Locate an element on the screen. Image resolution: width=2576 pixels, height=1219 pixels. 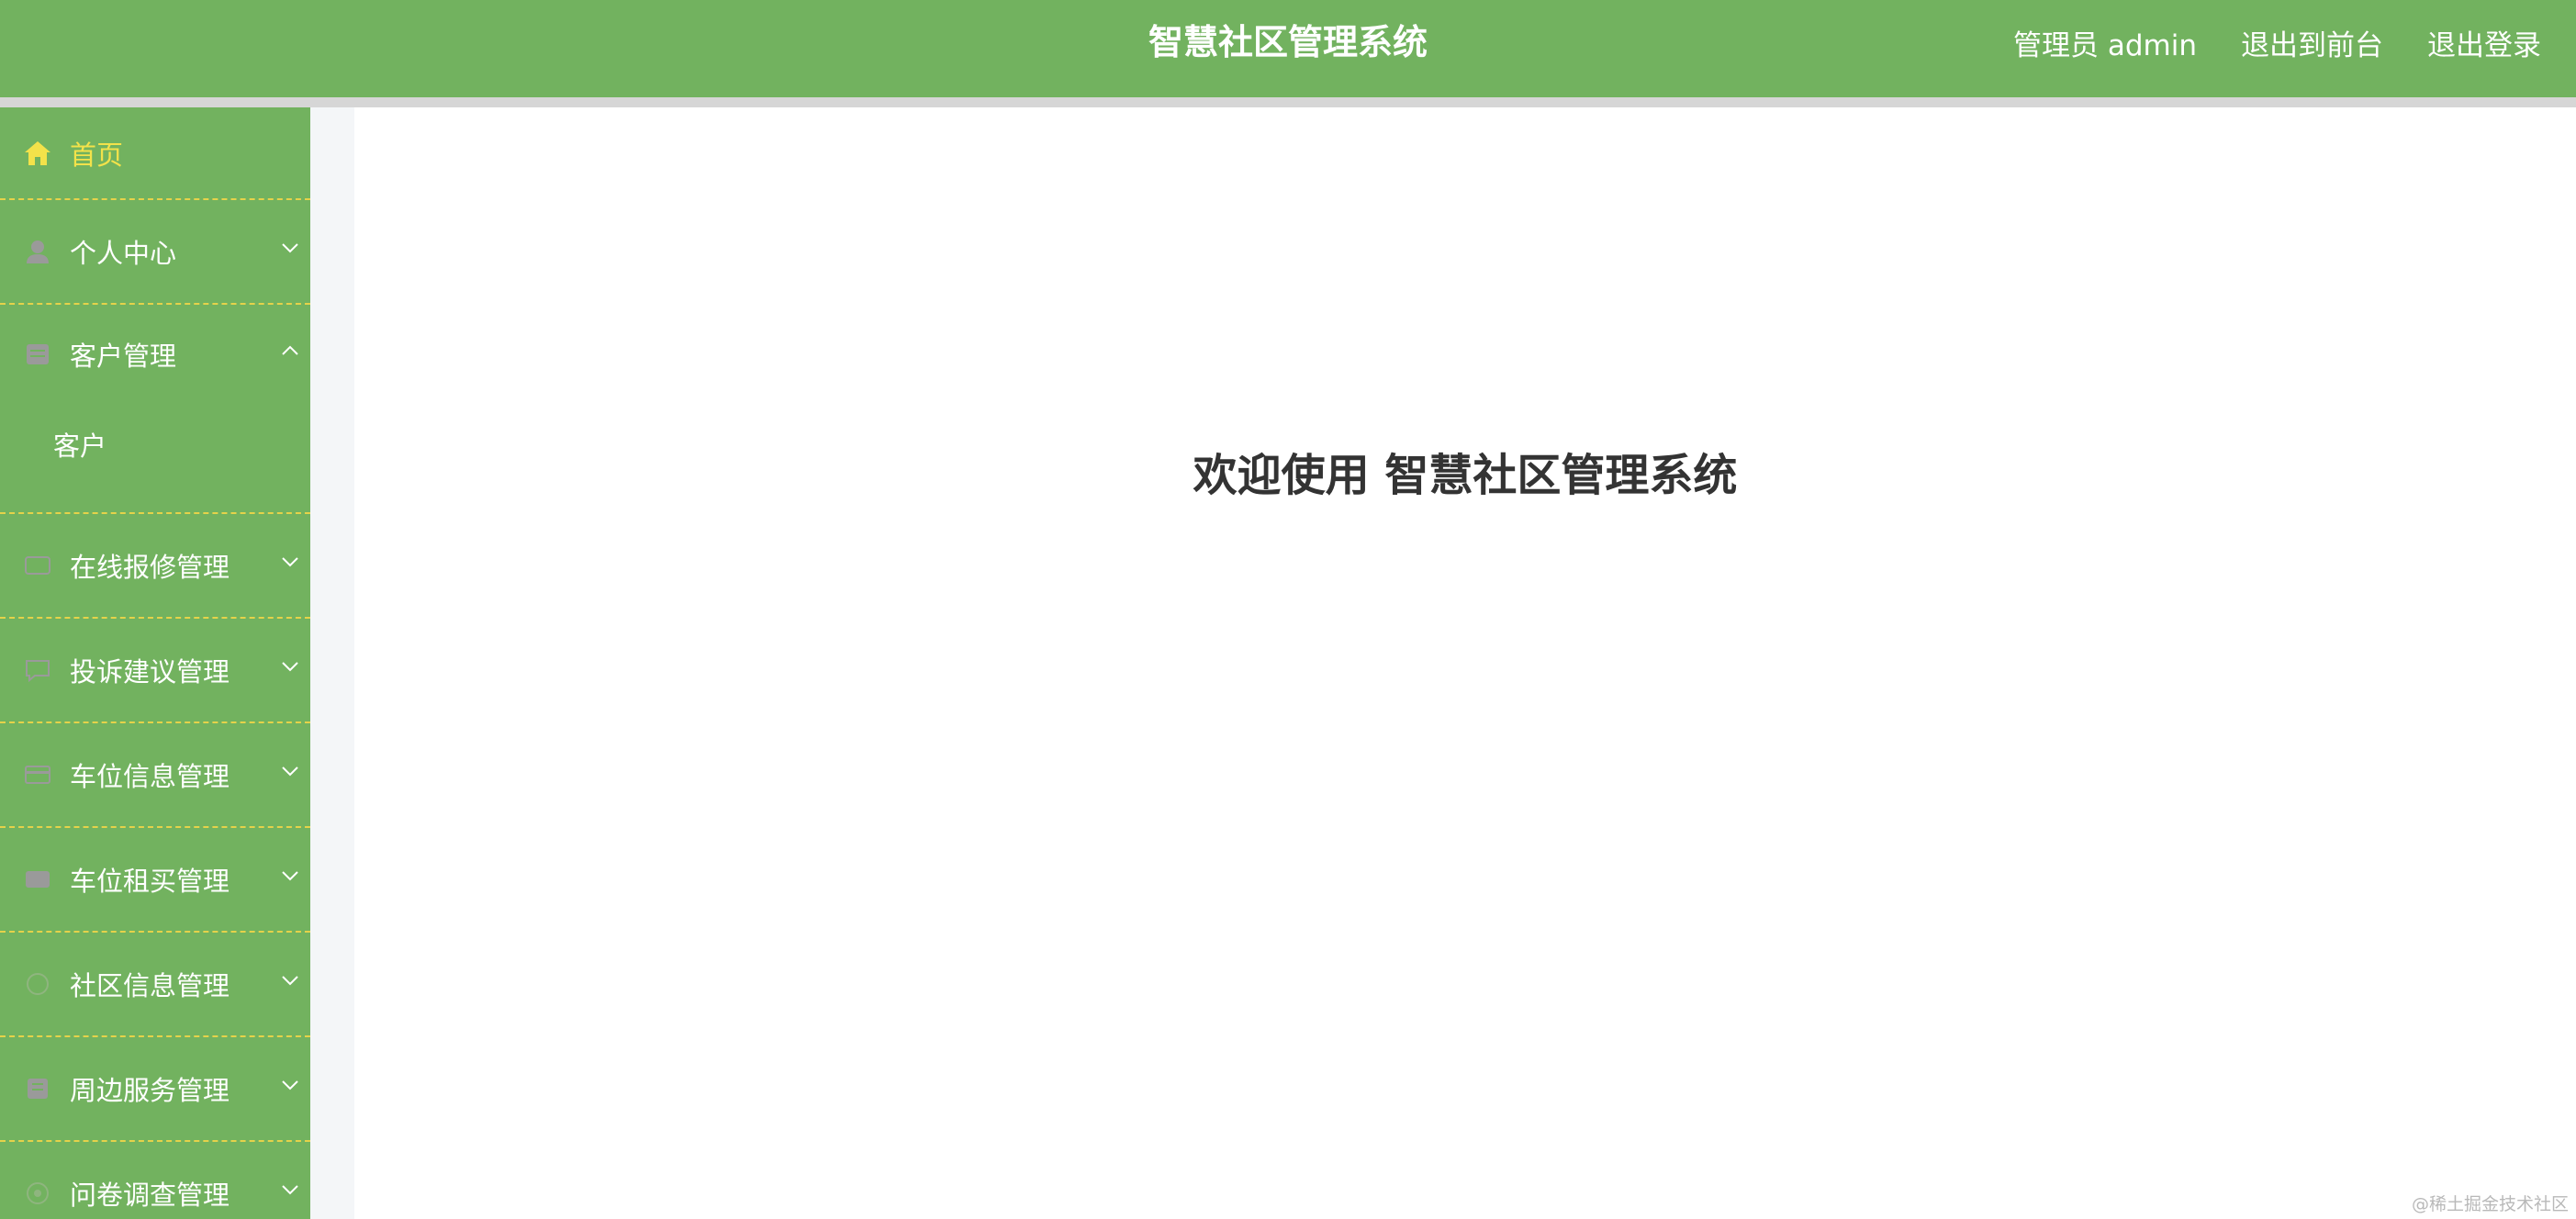
top-header: 智慧社区管理系统 管理员 admin 退出到前台 退出登录 is located at coordinates (1288, 48).